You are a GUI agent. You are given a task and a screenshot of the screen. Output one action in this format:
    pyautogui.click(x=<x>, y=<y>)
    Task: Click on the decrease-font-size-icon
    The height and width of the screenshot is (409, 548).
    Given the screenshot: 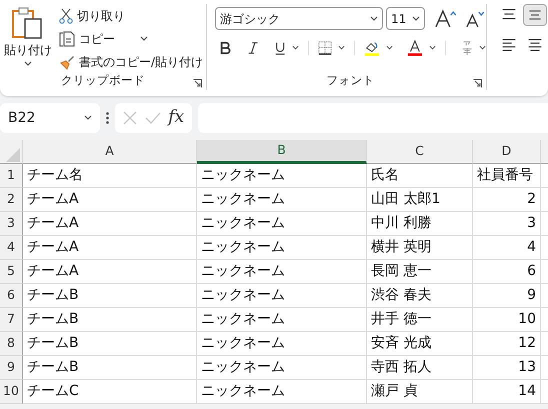 What is the action you would take?
    pyautogui.click(x=475, y=18)
    